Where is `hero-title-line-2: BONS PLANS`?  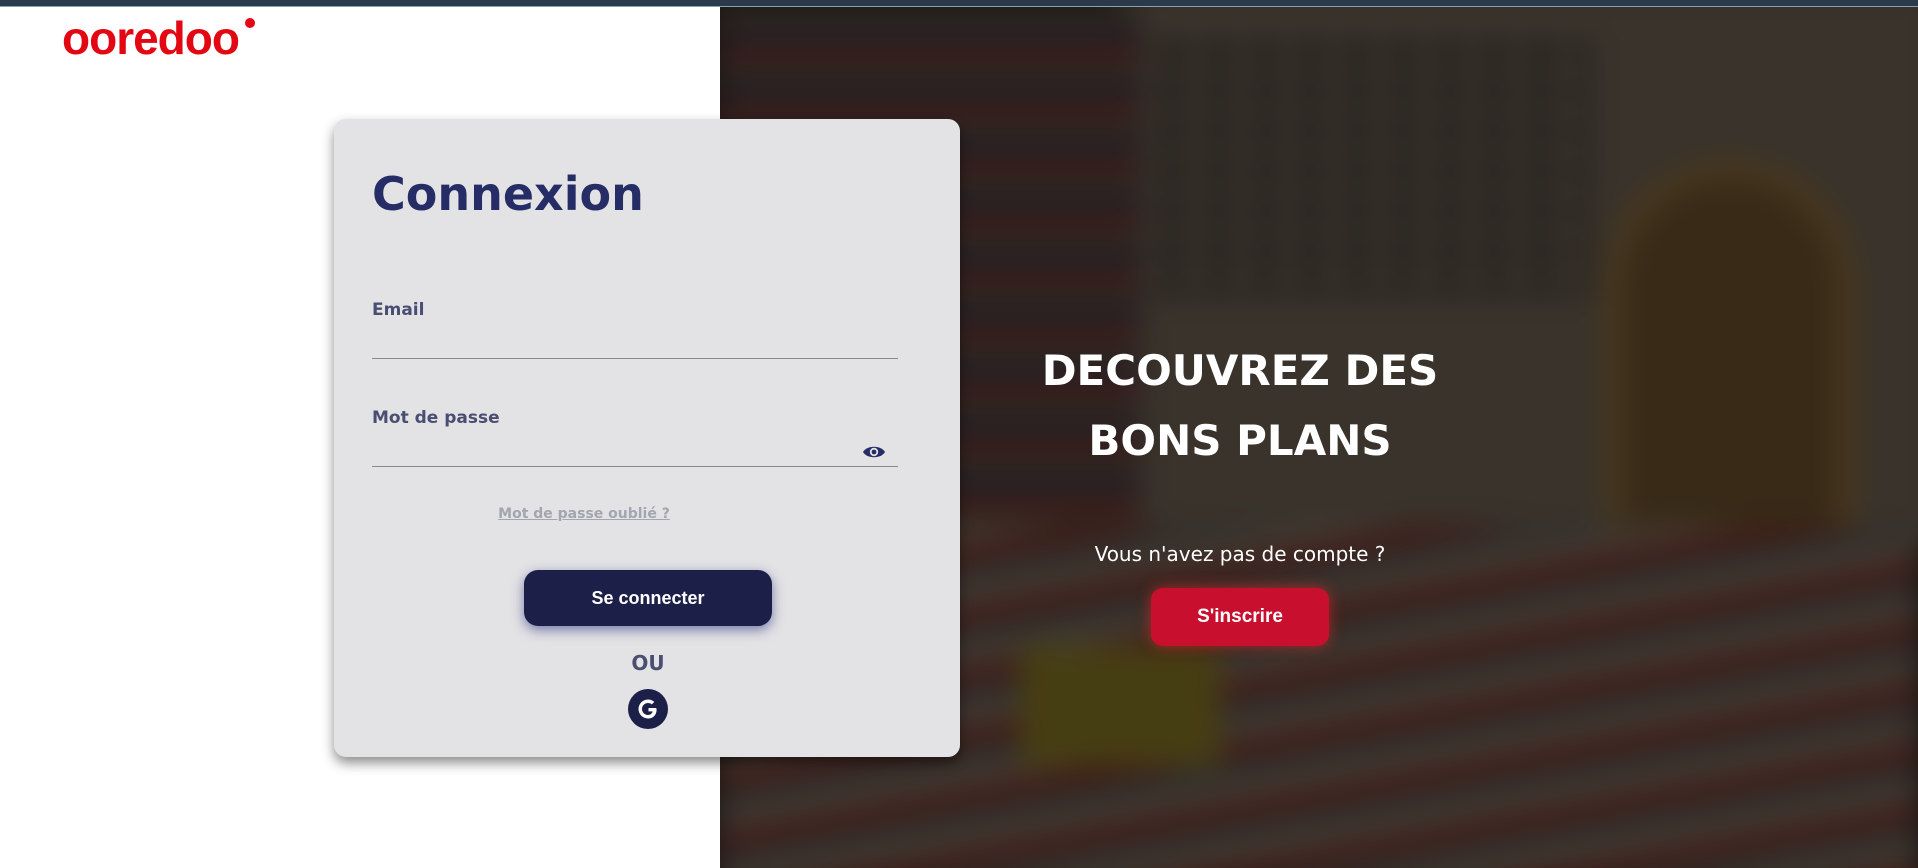
hero-title-line-2: BONS PLANS is located at coordinates (1240, 440).